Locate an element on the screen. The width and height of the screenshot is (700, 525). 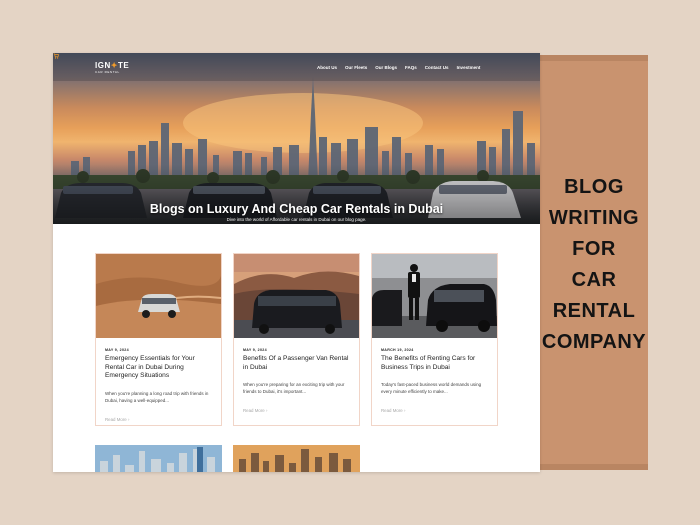
promo-caption: BLOG WRITING FOR CAR RENTAL COMPANY is located at coordinates (594, 265).